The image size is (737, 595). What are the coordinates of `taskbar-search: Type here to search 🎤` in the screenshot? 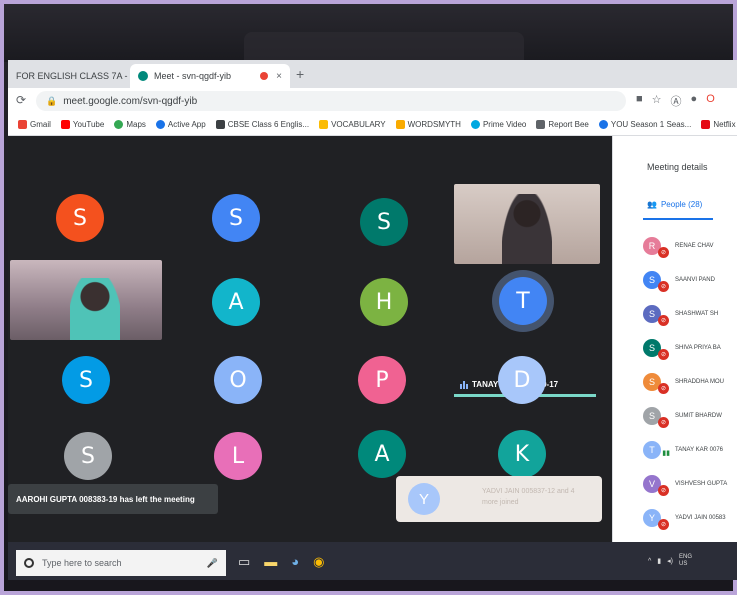 It's located at (121, 563).